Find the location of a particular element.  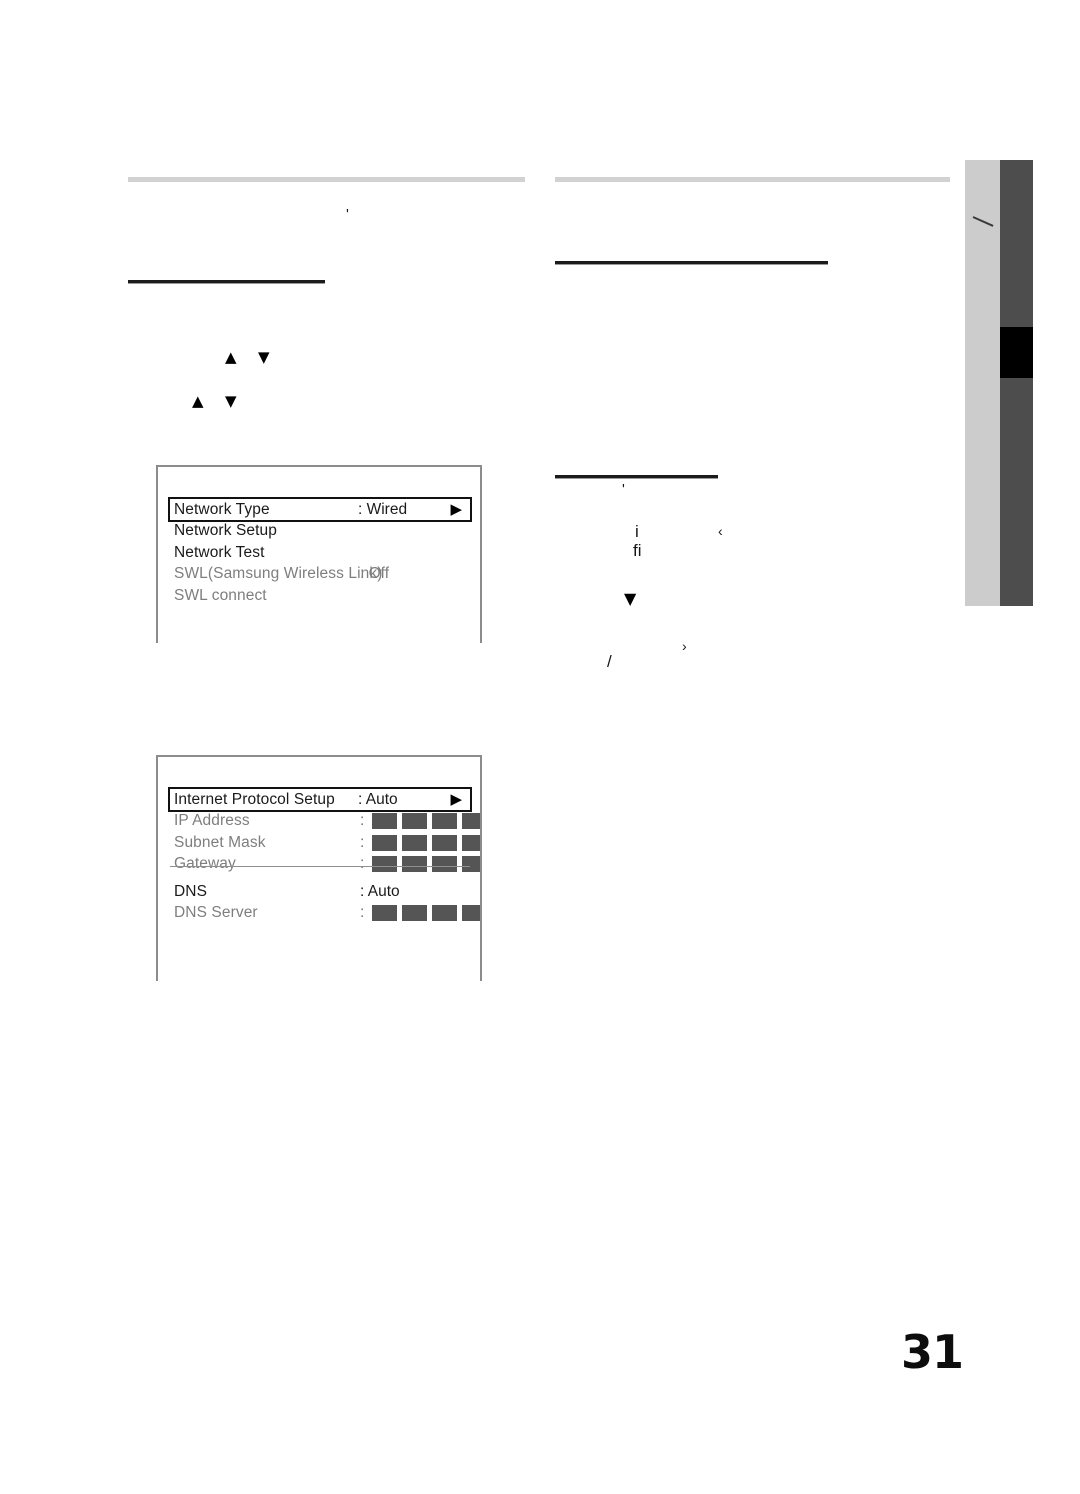

osd-row-label: IP Address is located at coordinates (212, 820).